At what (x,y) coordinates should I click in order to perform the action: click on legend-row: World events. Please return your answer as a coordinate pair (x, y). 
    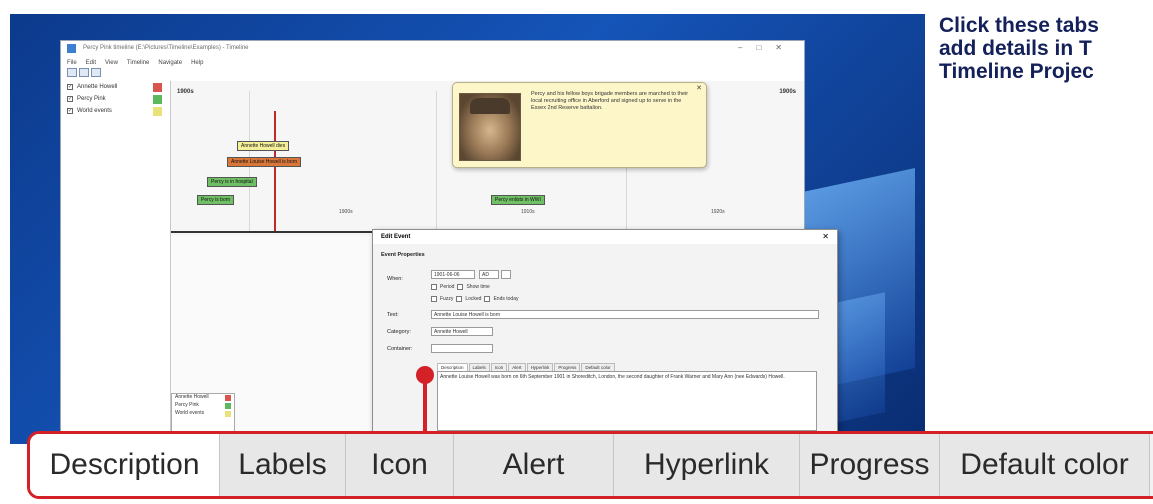
    Looking at the image, I should click on (203, 414).